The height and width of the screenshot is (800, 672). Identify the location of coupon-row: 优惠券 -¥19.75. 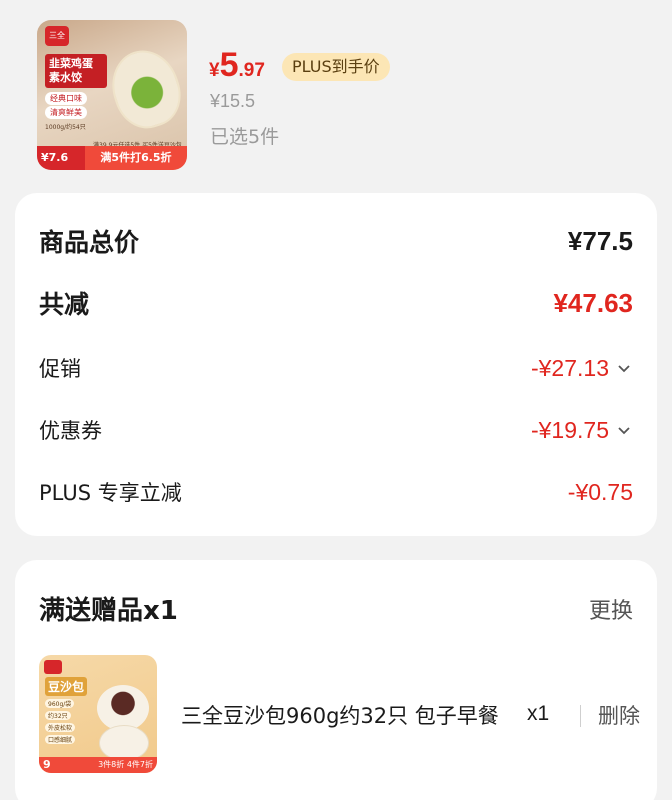
(336, 430).